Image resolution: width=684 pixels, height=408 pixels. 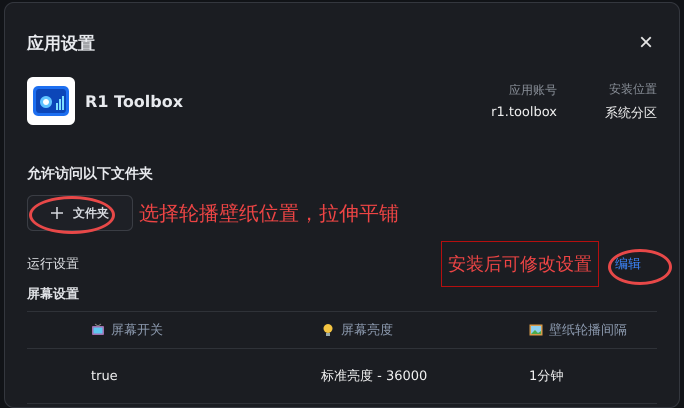 I want to click on dialog-title: 应用设置, so click(x=61, y=43).